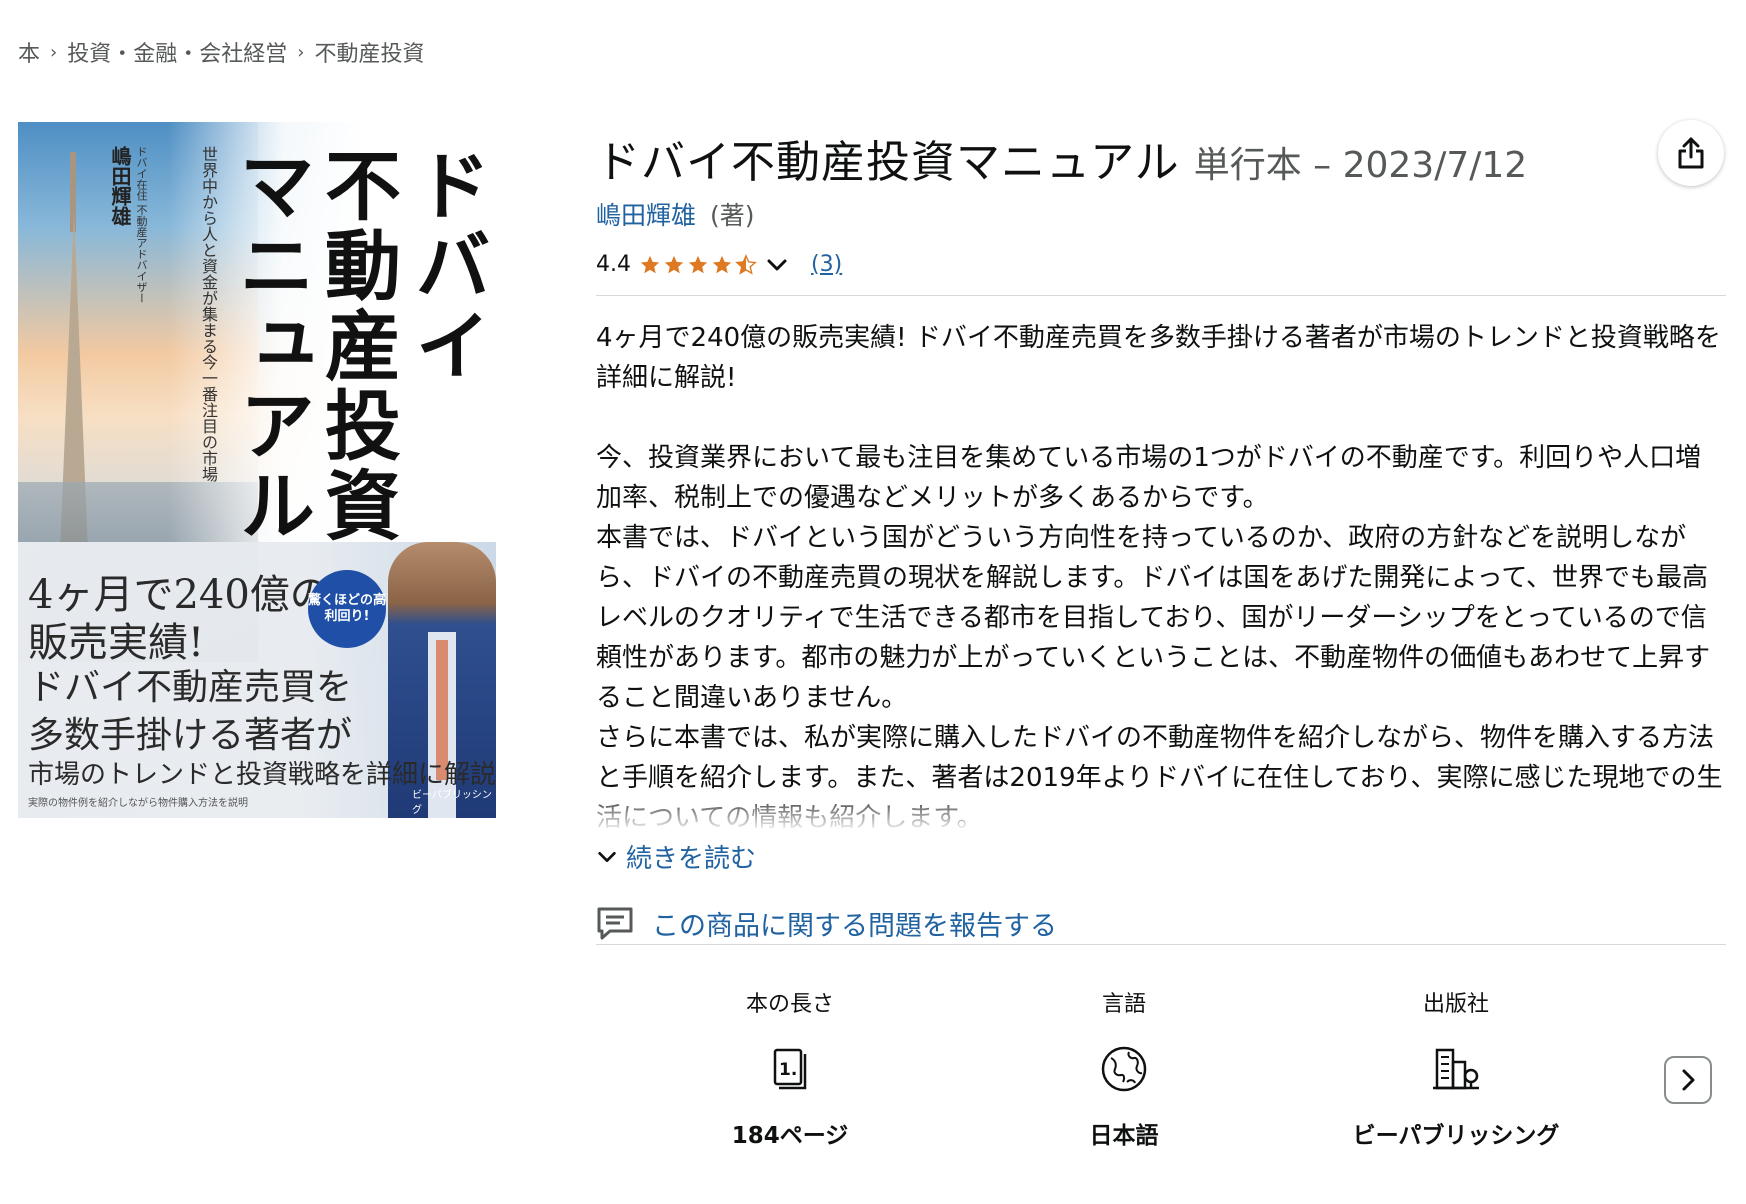  I want to click on read-more-link: 続きを読む, so click(676, 856).